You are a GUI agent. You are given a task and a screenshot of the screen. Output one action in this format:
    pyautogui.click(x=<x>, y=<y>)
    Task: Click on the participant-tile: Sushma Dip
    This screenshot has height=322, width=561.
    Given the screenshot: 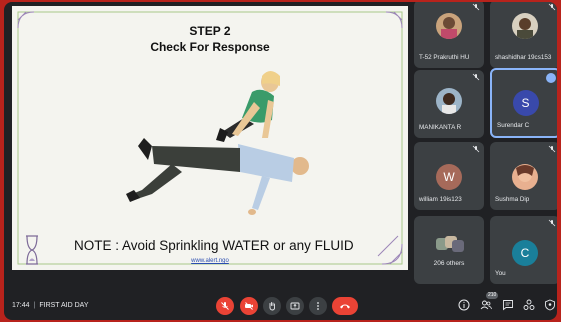 What is the action you would take?
    pyautogui.click(x=523, y=176)
    